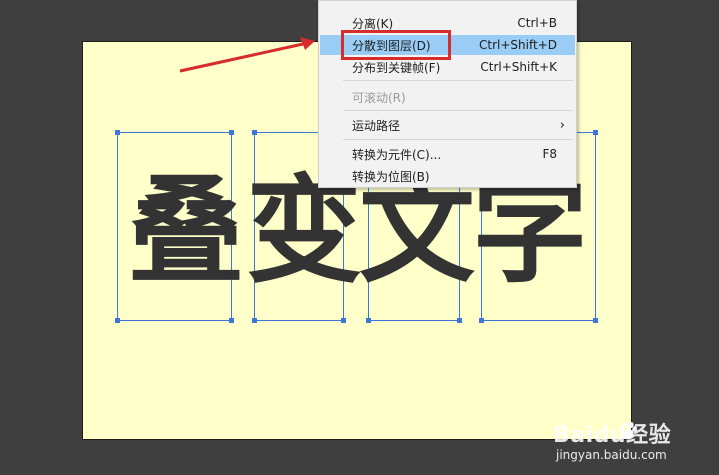 This screenshot has width=719, height=475. Describe the element at coordinates (391, 176) in the screenshot. I see `menu-item-label: 转换为位图(B)` at that location.